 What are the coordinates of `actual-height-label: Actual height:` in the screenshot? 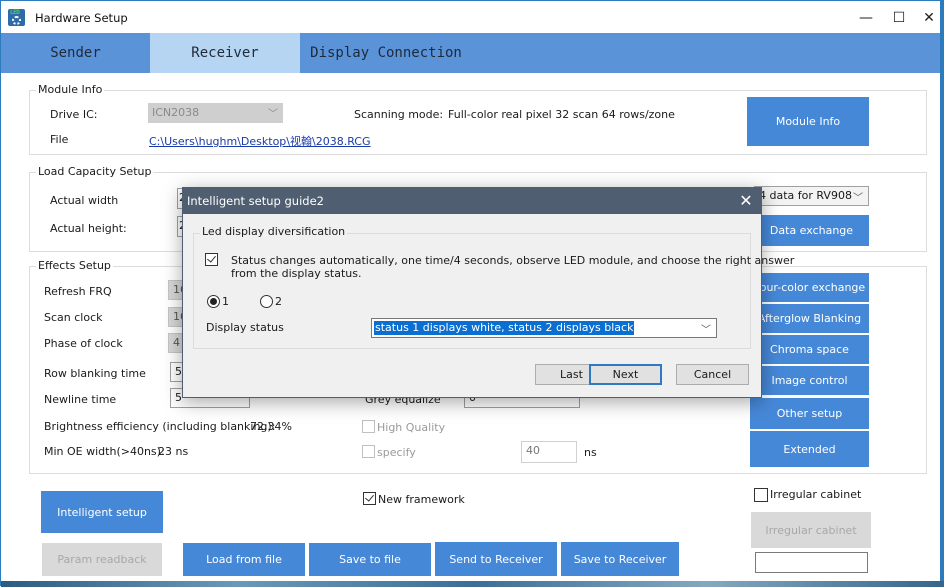 It's located at (88, 228).